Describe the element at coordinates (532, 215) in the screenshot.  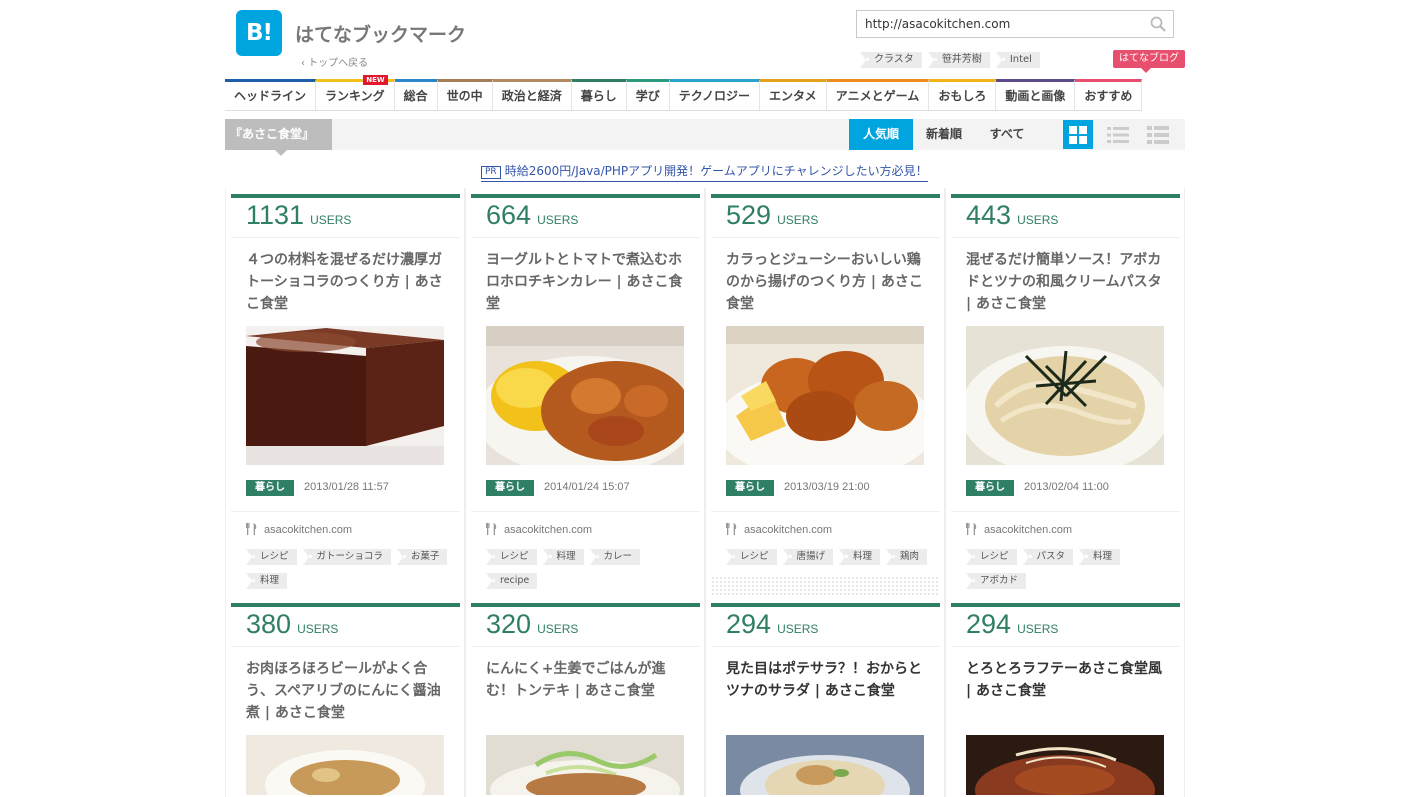
I see `bookmark-count: 664 USERS` at that location.